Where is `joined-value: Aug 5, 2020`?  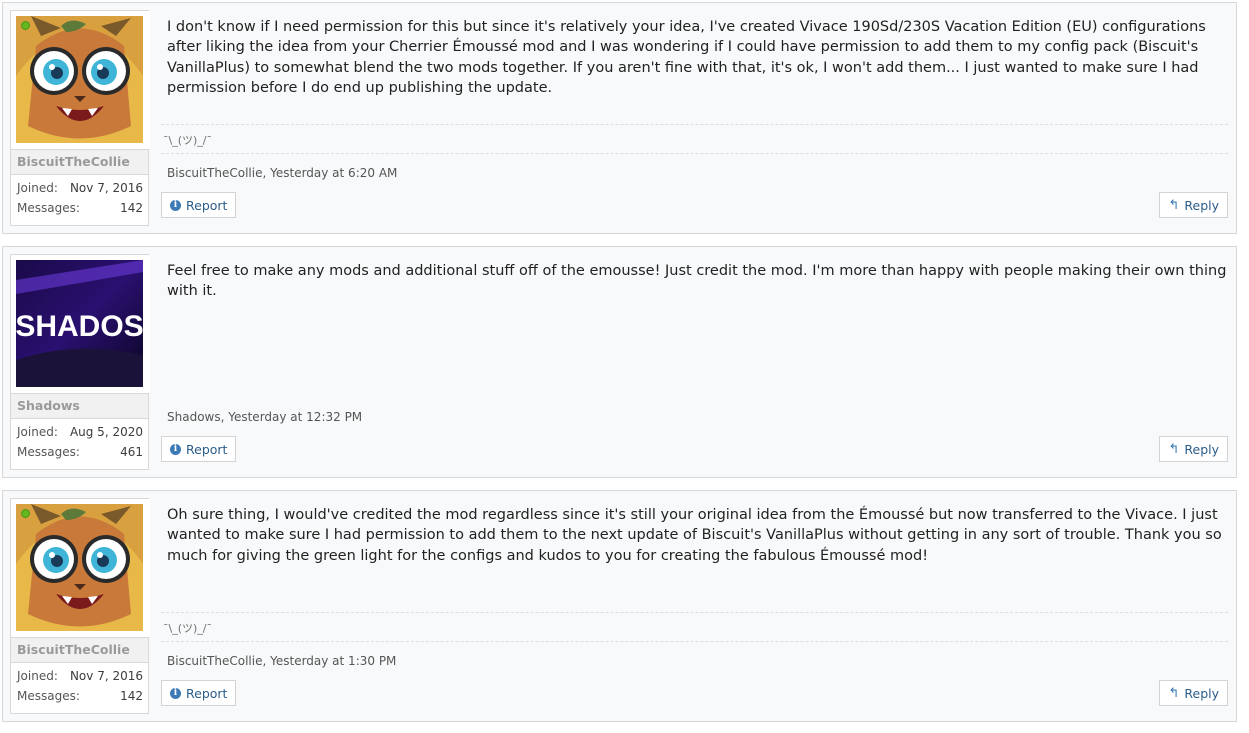
joined-value: Aug 5, 2020 is located at coordinates (106, 432).